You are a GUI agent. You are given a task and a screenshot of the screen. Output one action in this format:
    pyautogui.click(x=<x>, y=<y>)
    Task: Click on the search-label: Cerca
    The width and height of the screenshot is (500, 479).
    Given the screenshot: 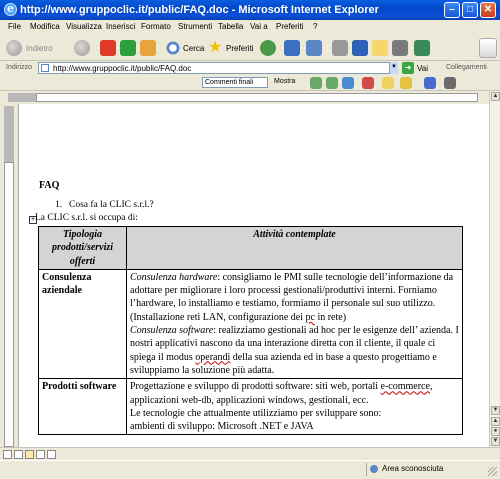 What is the action you would take?
    pyautogui.click(x=193, y=48)
    